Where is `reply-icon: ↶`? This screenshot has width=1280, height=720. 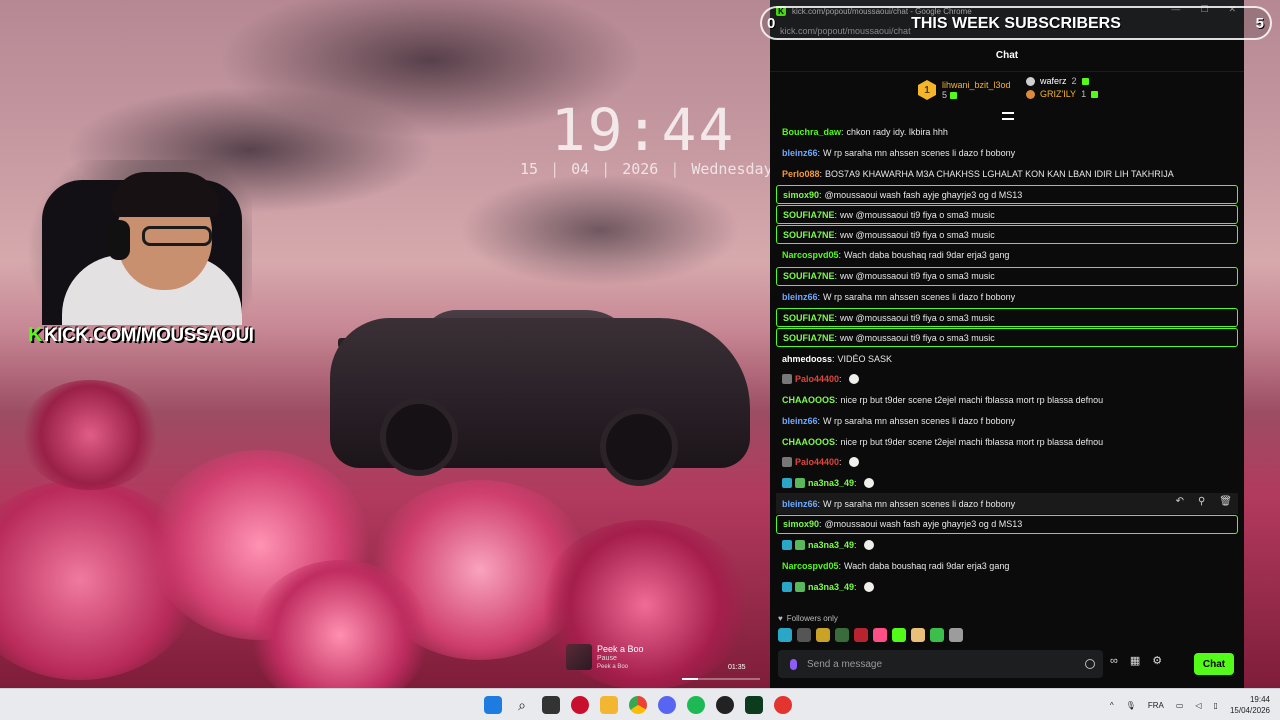
reply-icon: ↶ is located at coordinates (1180, 501).